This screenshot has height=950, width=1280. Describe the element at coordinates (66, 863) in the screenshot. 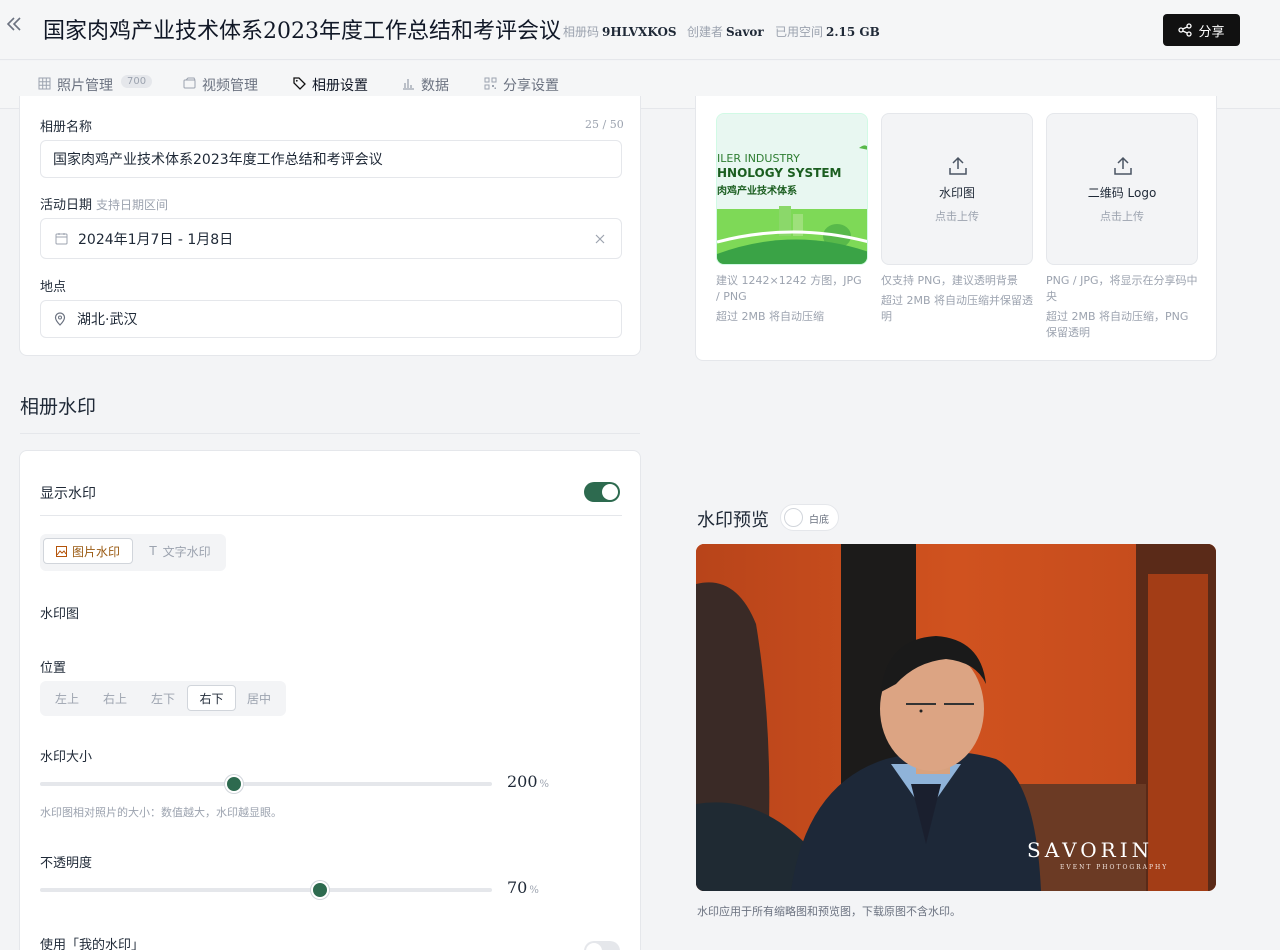

I see `opacity-label: 不透明度` at that location.